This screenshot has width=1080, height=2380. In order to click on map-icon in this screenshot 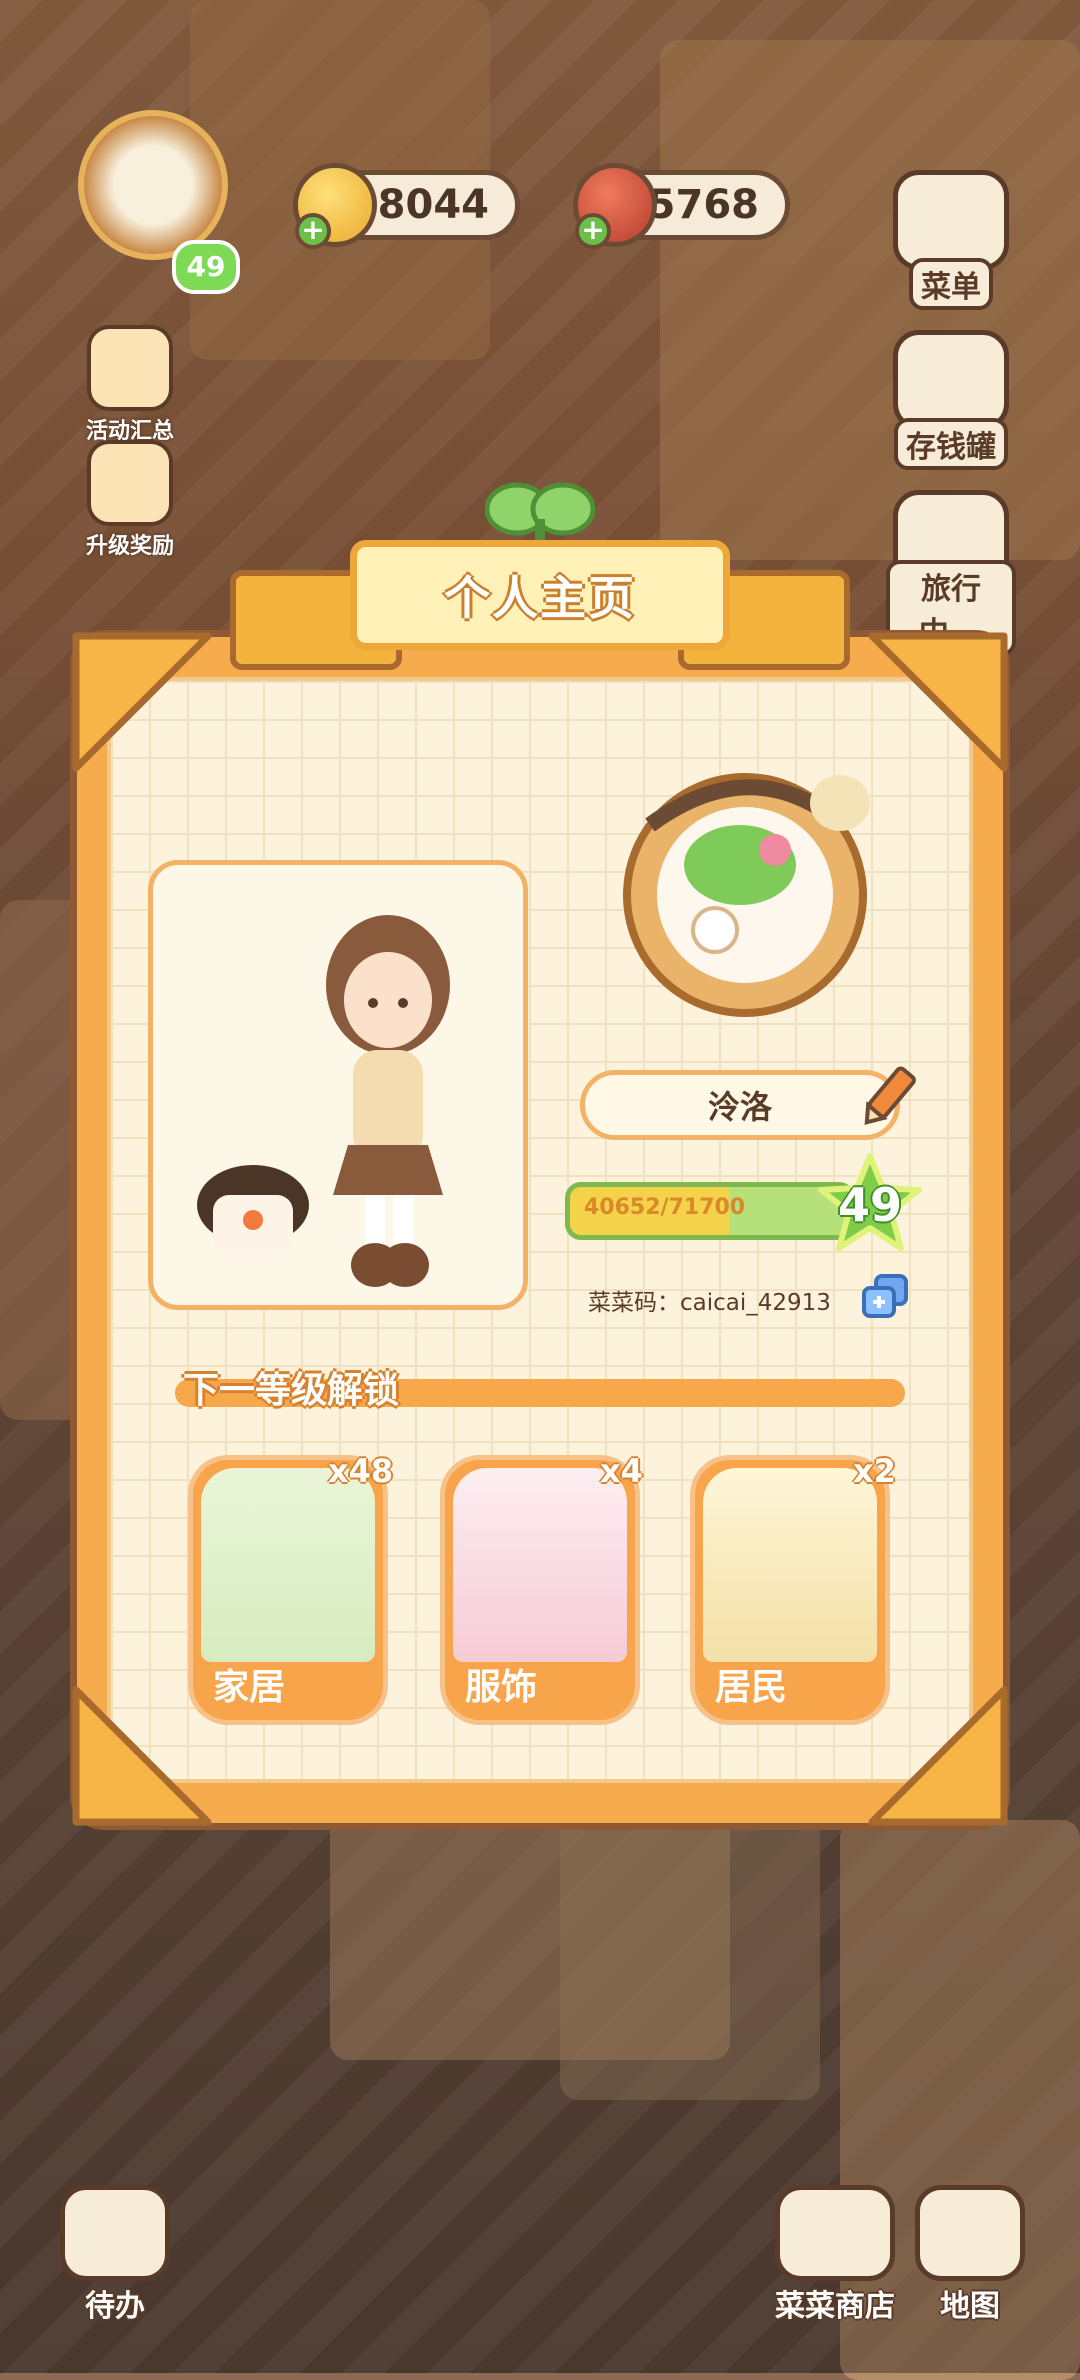, I will do `click(970, 2233)`.